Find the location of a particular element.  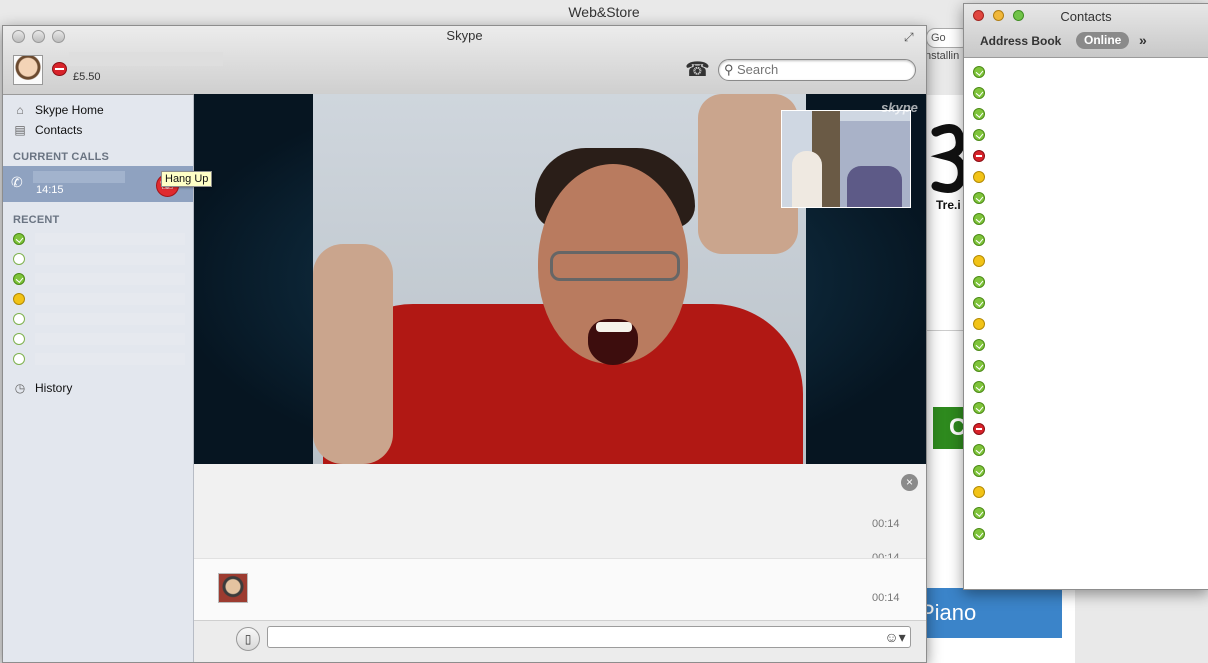

search-icon: ⚲ is located at coordinates (729, 69).